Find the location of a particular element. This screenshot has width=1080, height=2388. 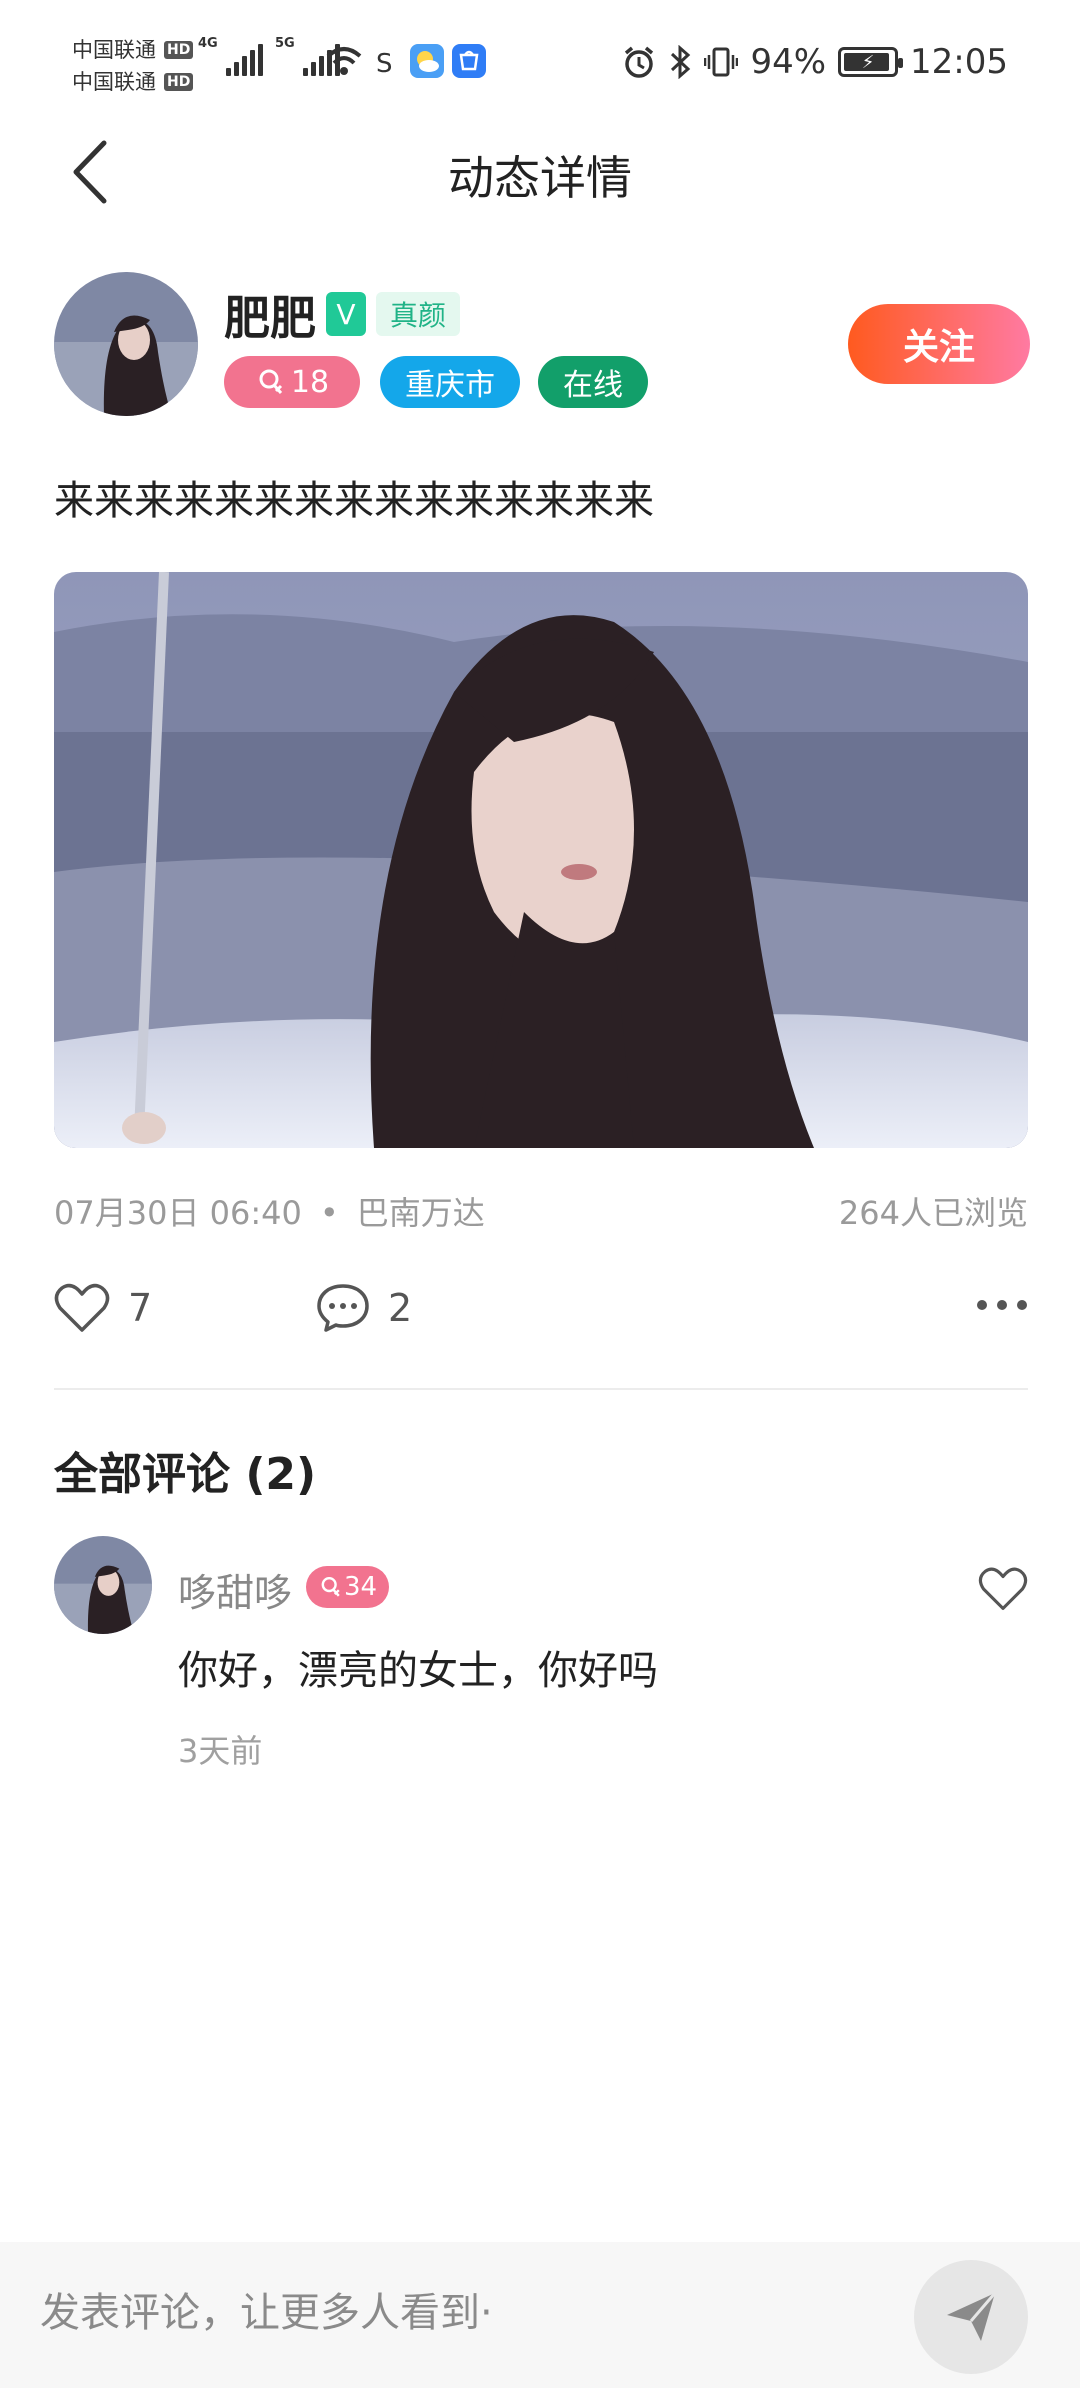

post-meta: 07月30日 06:40 • 巴南万达 is located at coordinates (269, 1211).